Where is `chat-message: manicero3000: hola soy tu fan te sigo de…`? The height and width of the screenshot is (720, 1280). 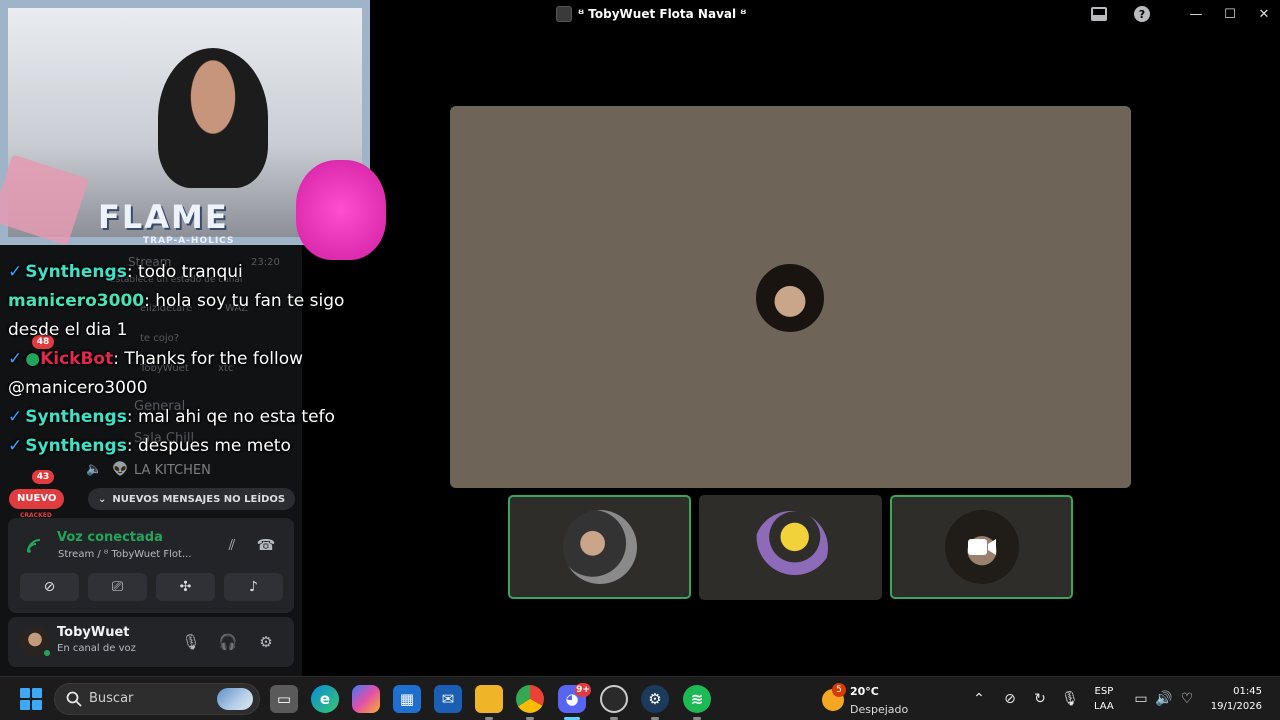 chat-message: manicero3000: hola soy tu fan te sigo de… is located at coordinates (178, 316).